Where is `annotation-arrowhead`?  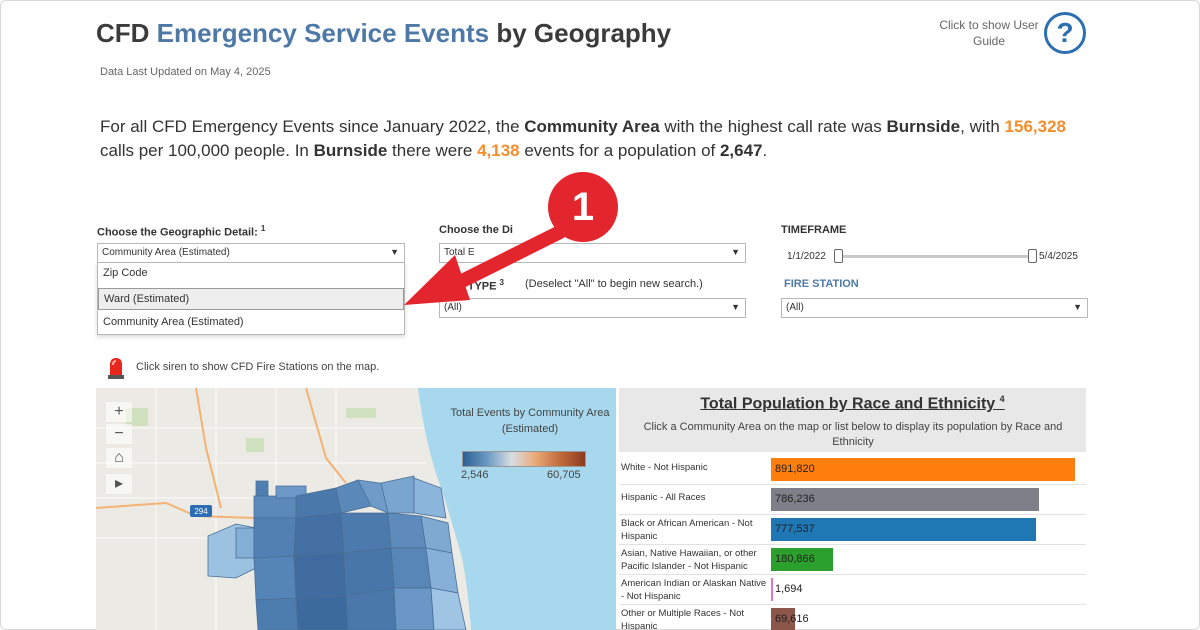 annotation-arrowhead is located at coordinates (437, 280).